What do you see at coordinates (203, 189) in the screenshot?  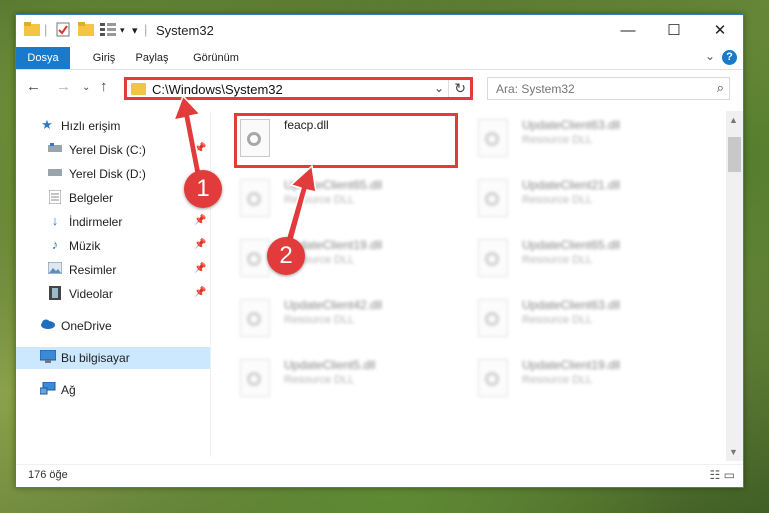 I see `annotation-badge-1: 1` at bounding box center [203, 189].